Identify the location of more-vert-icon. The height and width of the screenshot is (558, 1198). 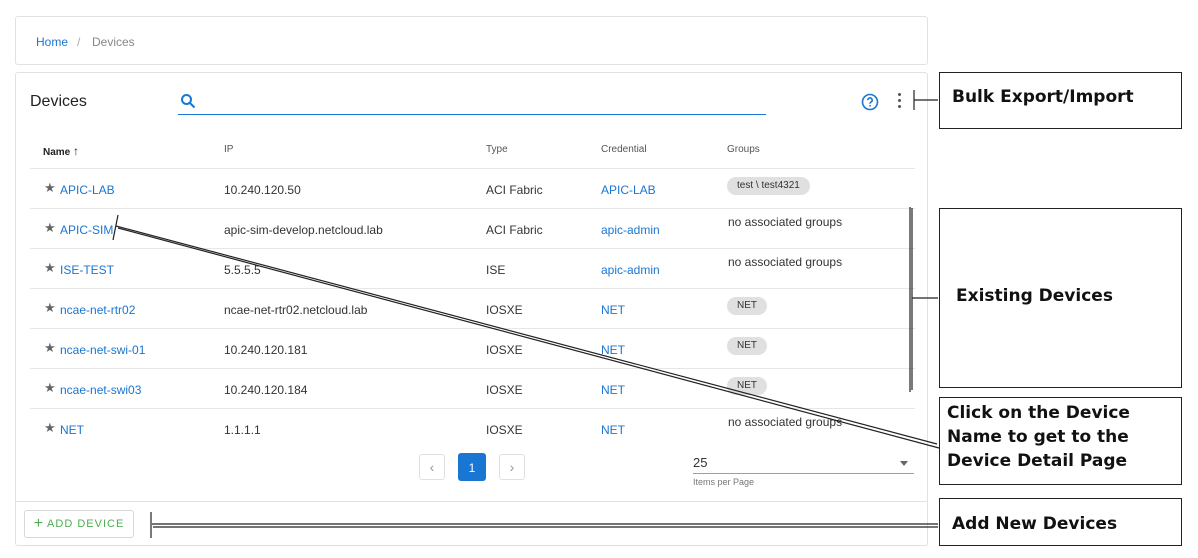
(899, 102).